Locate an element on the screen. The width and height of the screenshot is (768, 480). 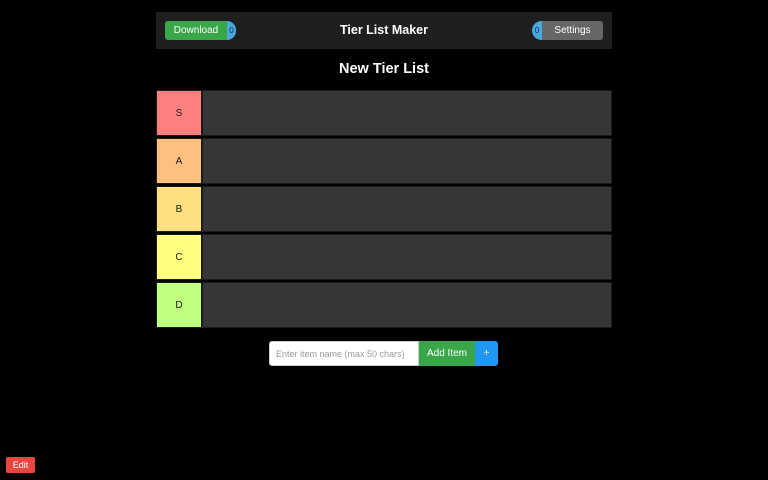
tier-dropzone-s is located at coordinates (407, 113).